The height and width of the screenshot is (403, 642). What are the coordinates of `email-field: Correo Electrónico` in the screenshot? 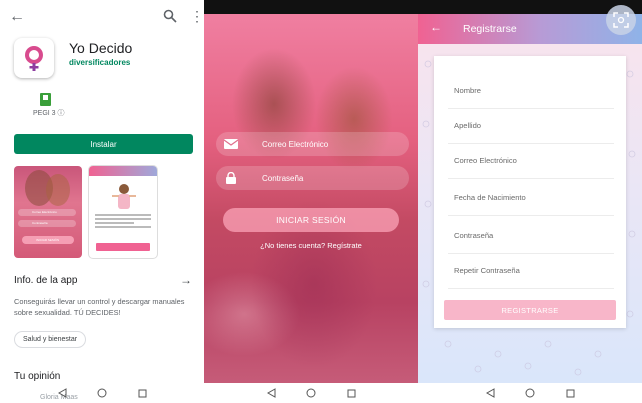 It's located at (312, 144).